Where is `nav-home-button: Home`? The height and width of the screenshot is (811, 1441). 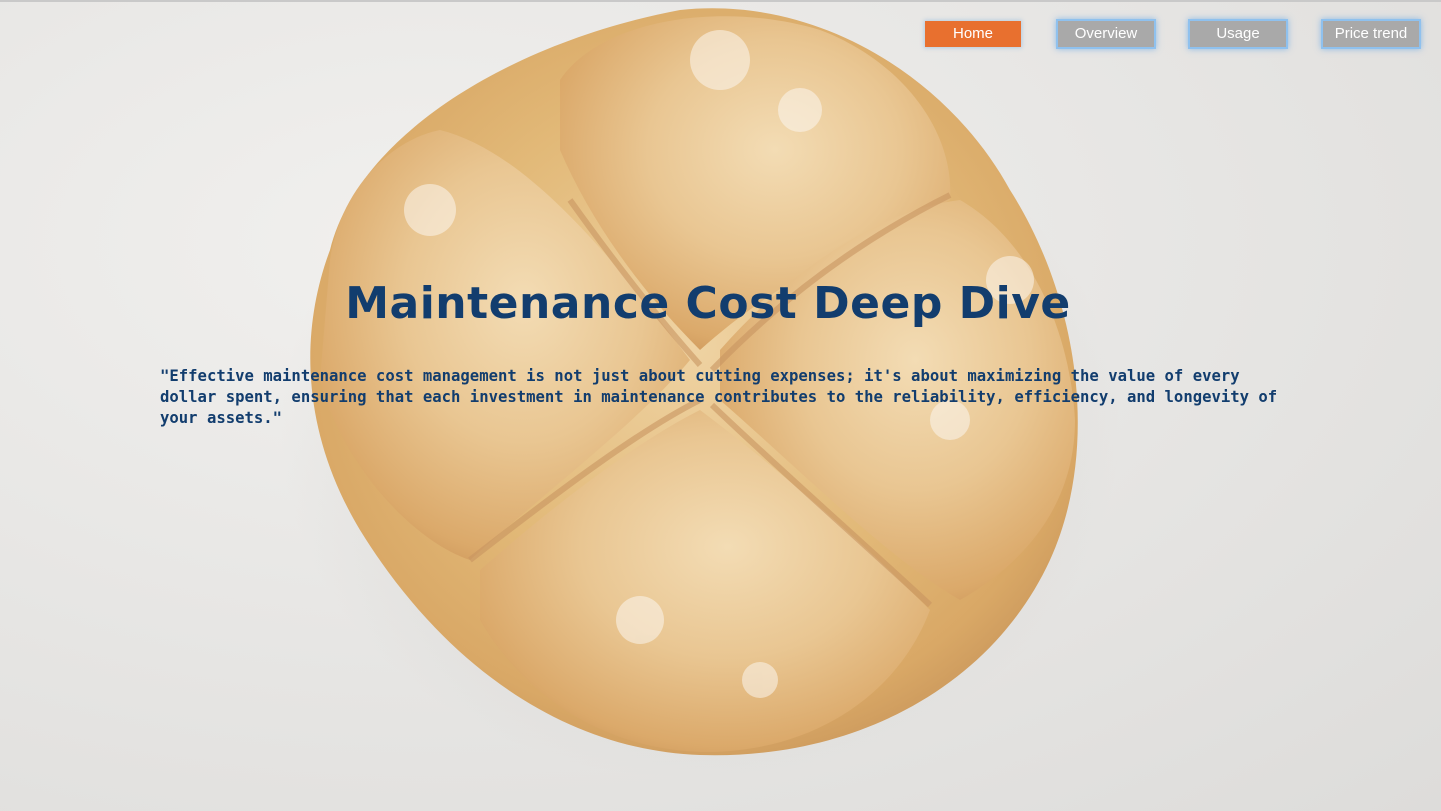 nav-home-button: Home is located at coordinates (973, 34).